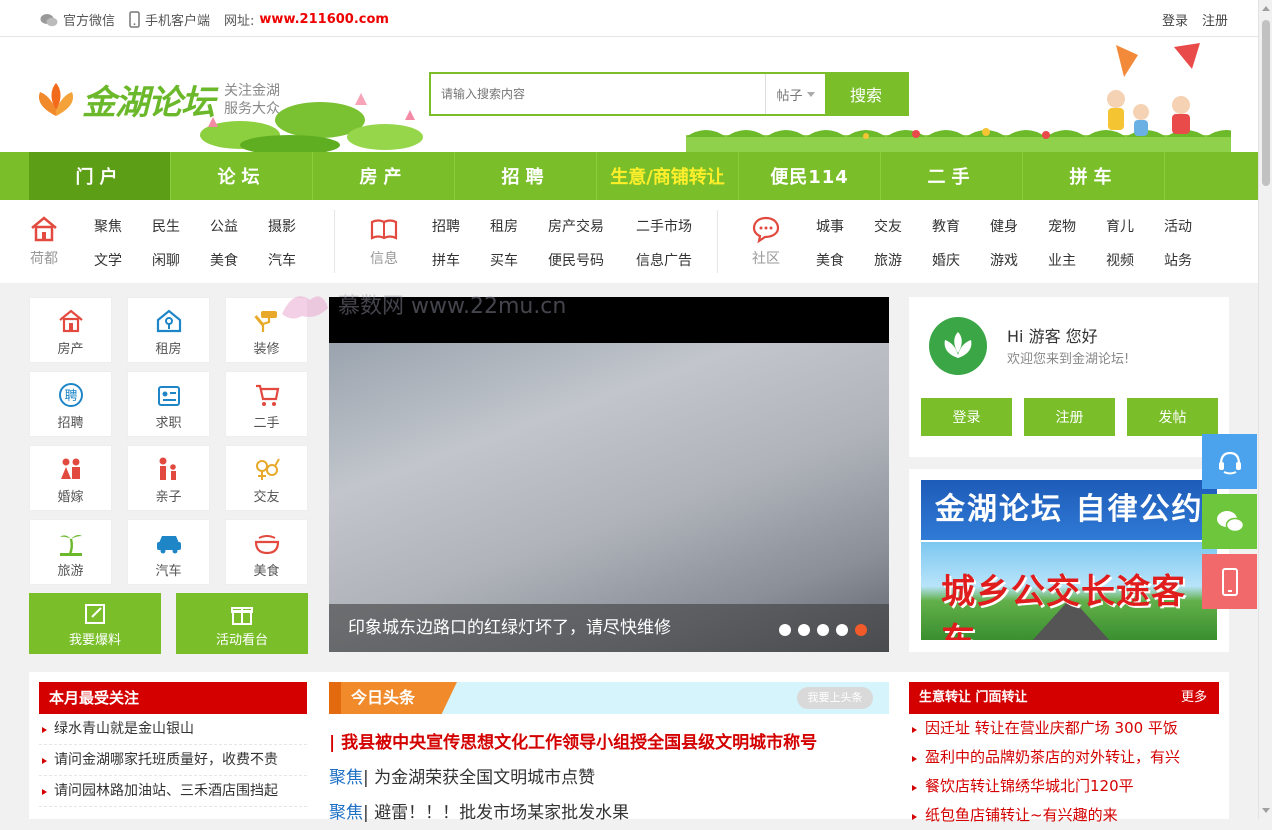 The height and width of the screenshot is (830, 1272). I want to click on user-greeting: Hi 游客 您好, so click(1052, 336).